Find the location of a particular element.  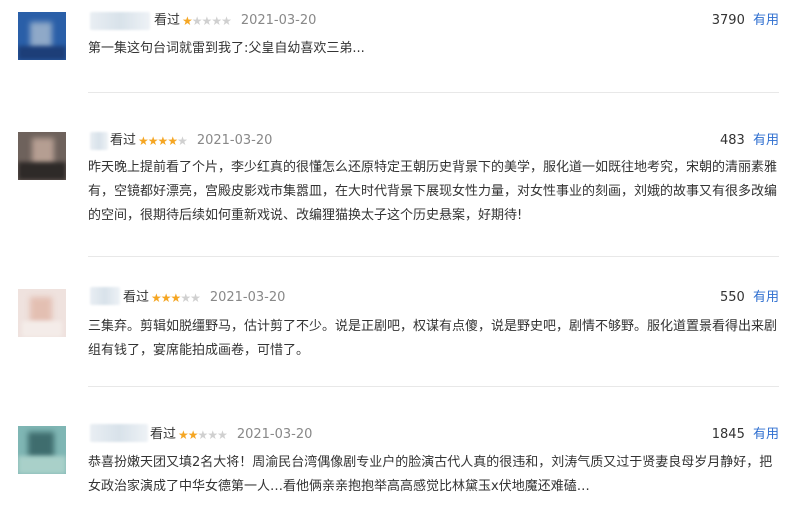

useful-count: 550 is located at coordinates (732, 297).